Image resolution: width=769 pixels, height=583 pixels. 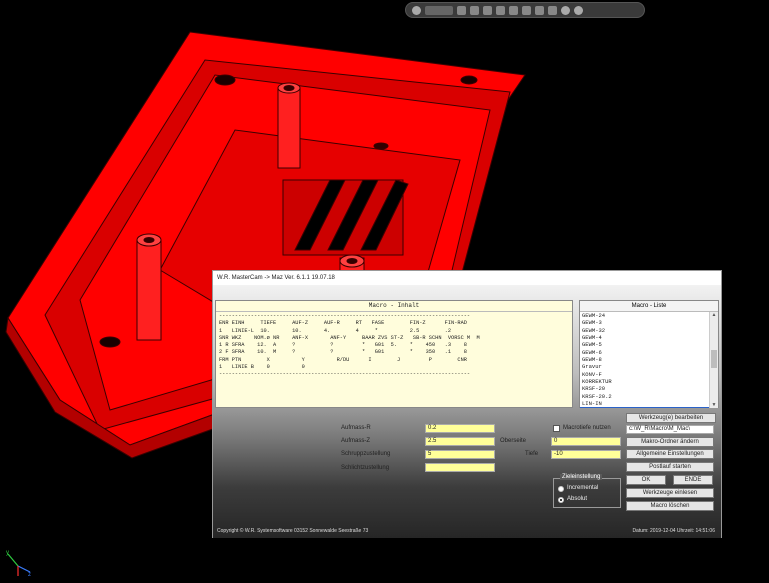 What do you see at coordinates (356, 441) in the screenshot?
I see `aufmass-z-label: Aufmass-Z` at bounding box center [356, 441].